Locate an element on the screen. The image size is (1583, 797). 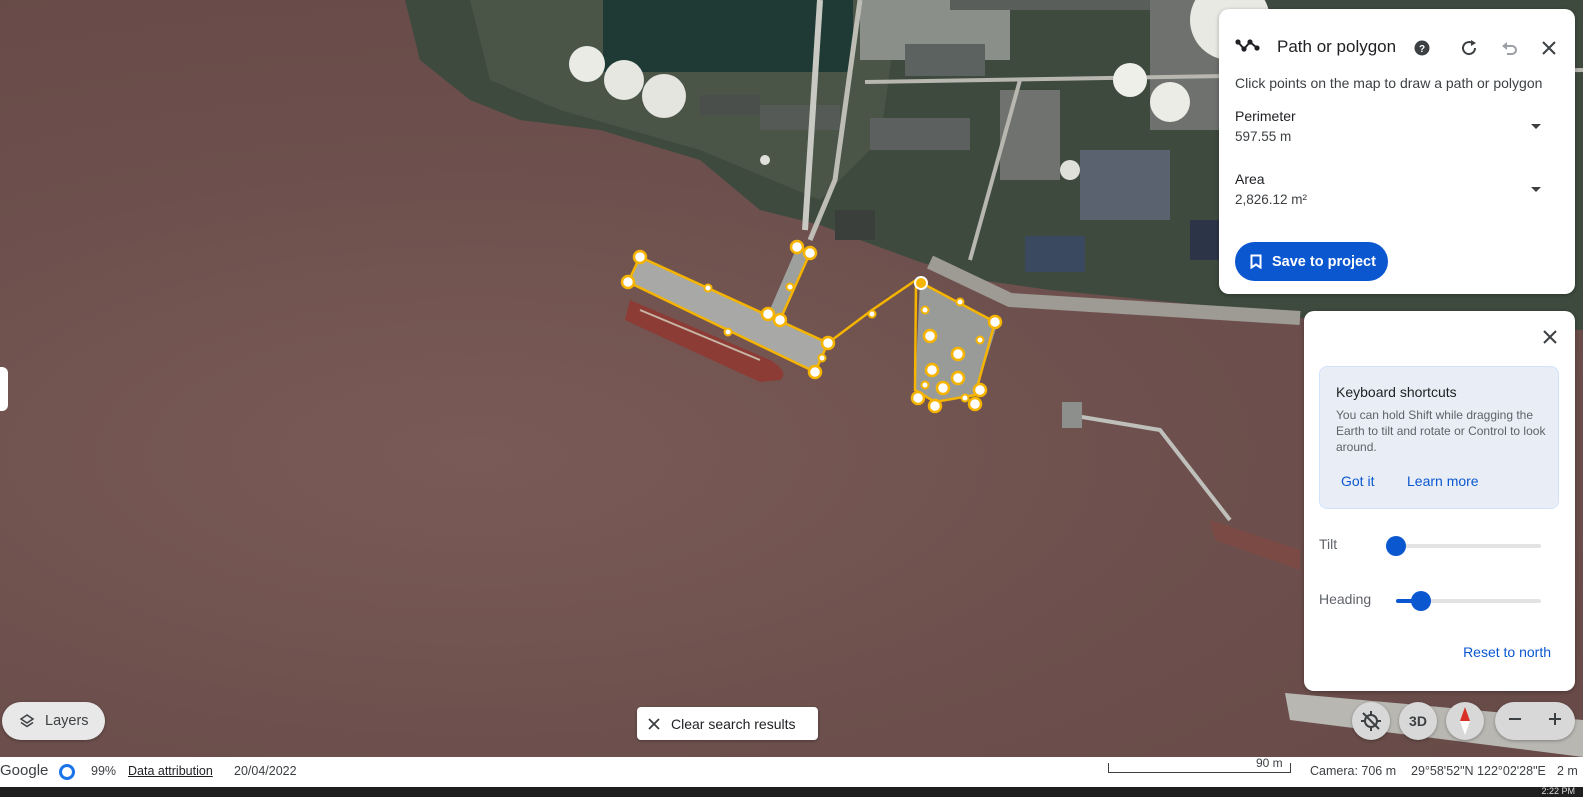
heading-label: Heading is located at coordinates (1345, 599).